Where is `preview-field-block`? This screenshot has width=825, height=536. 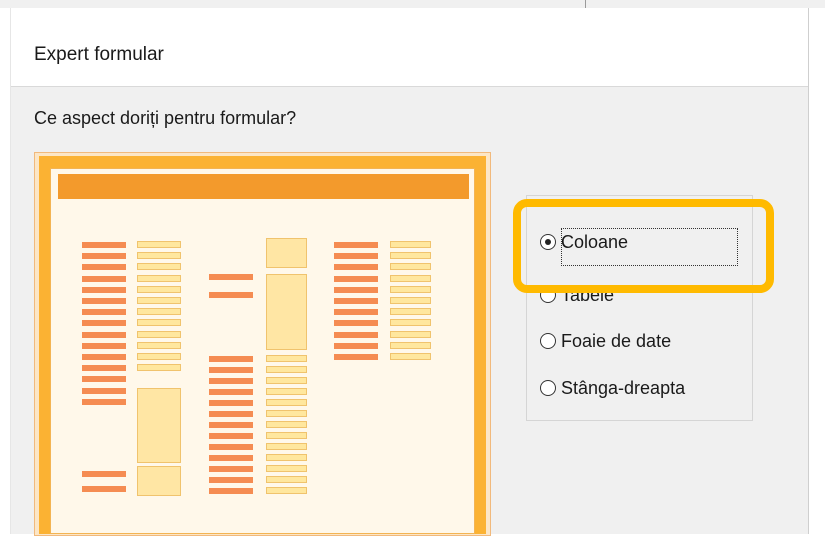 preview-field-block is located at coordinates (286, 253).